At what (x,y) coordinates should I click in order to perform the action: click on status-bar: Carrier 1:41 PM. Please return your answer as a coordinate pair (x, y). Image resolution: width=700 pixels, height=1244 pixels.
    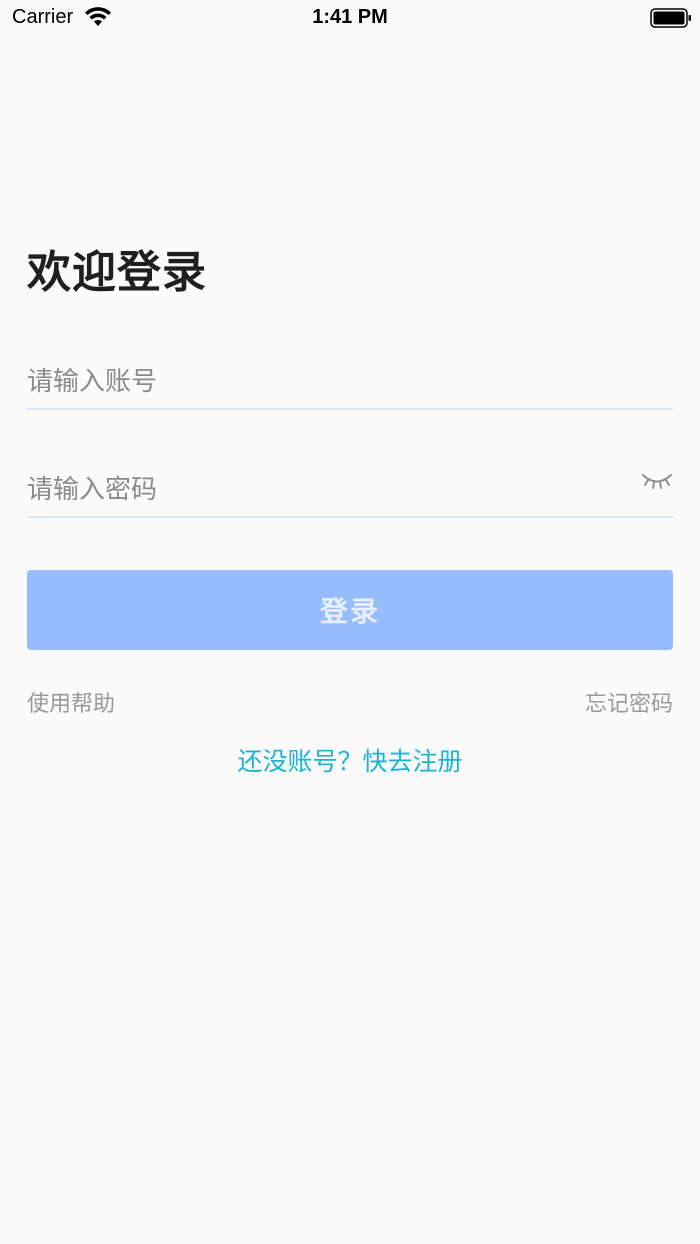
    Looking at the image, I should click on (350, 20).